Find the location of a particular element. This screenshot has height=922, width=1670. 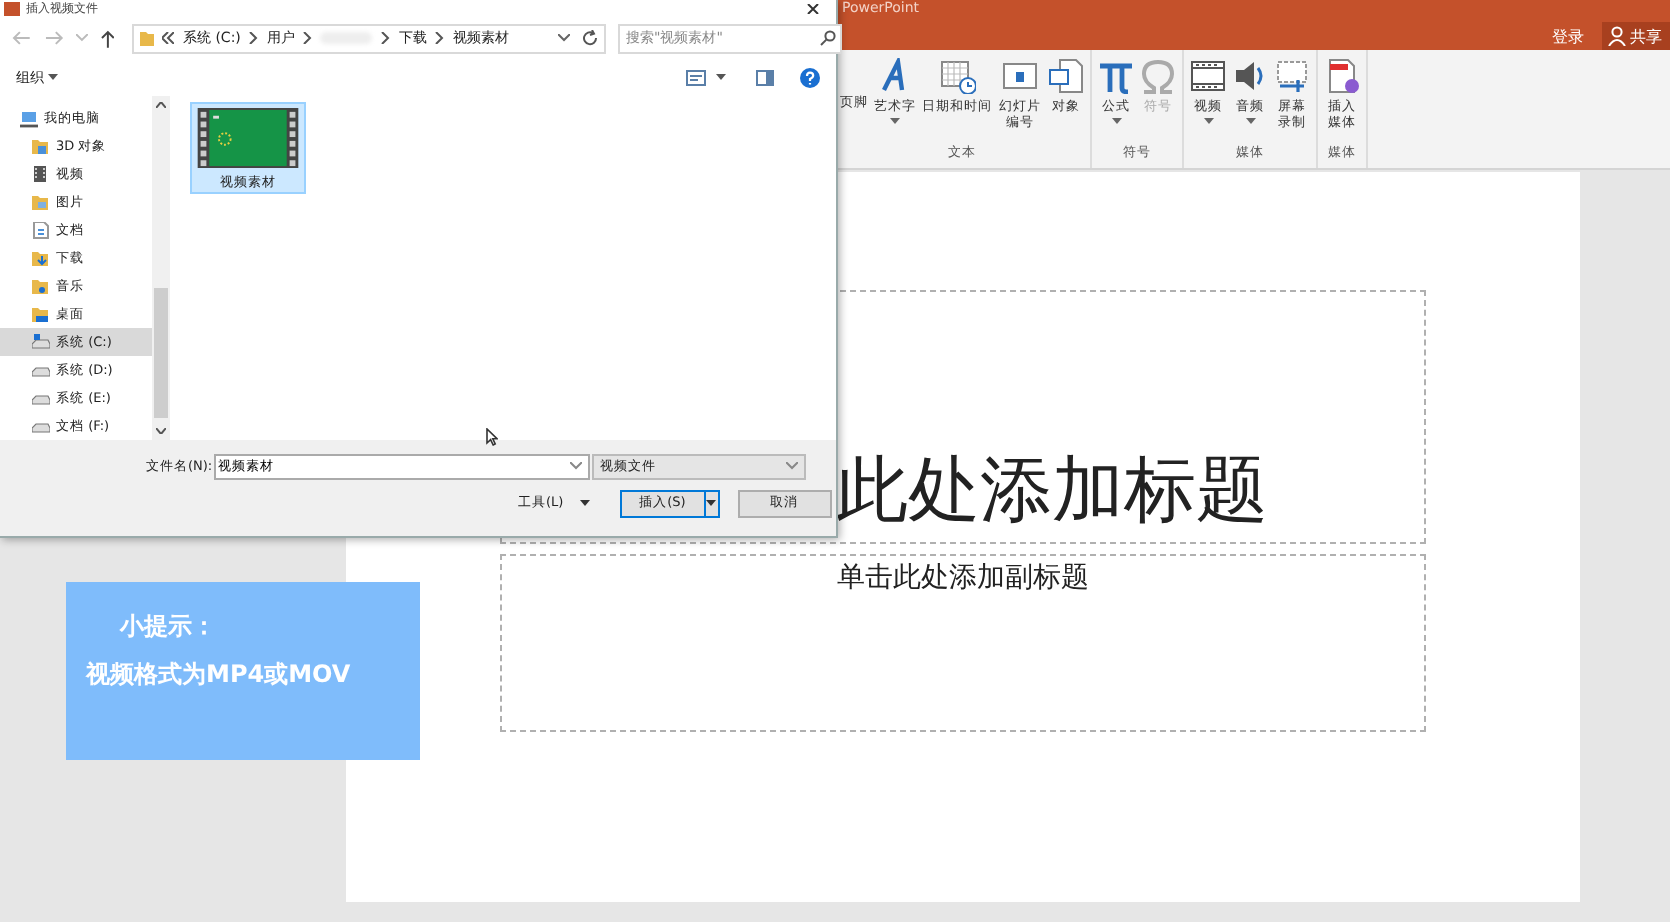

person-icon is located at coordinates (1617, 36).